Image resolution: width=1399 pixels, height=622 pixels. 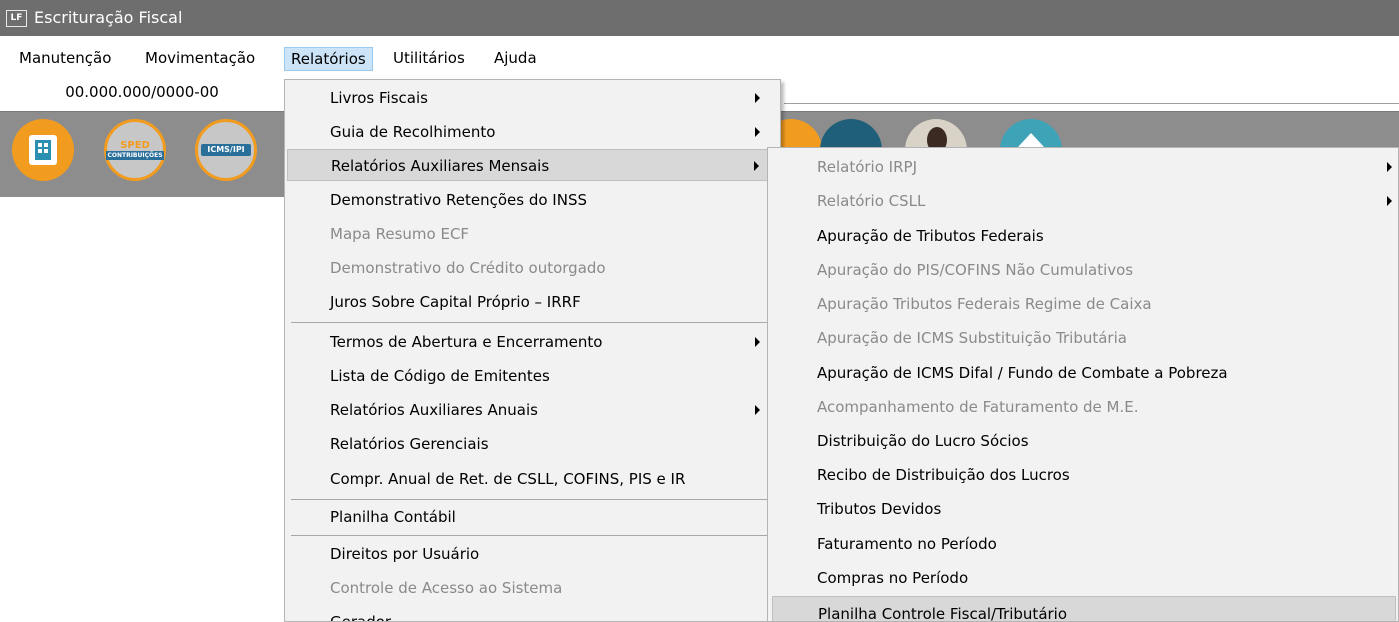 I want to click on menu-item-demonstrativo-credito-outorgado: Demonstrativo do Crédito outorgado, so click(x=532, y=268).